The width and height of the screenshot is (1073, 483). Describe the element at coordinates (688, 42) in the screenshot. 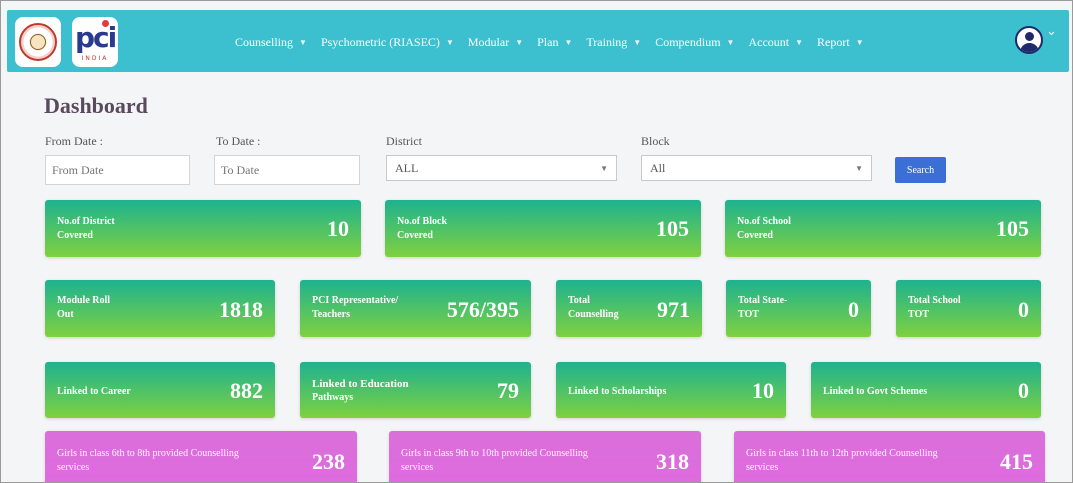

I see `nav-label: Compendium` at that location.